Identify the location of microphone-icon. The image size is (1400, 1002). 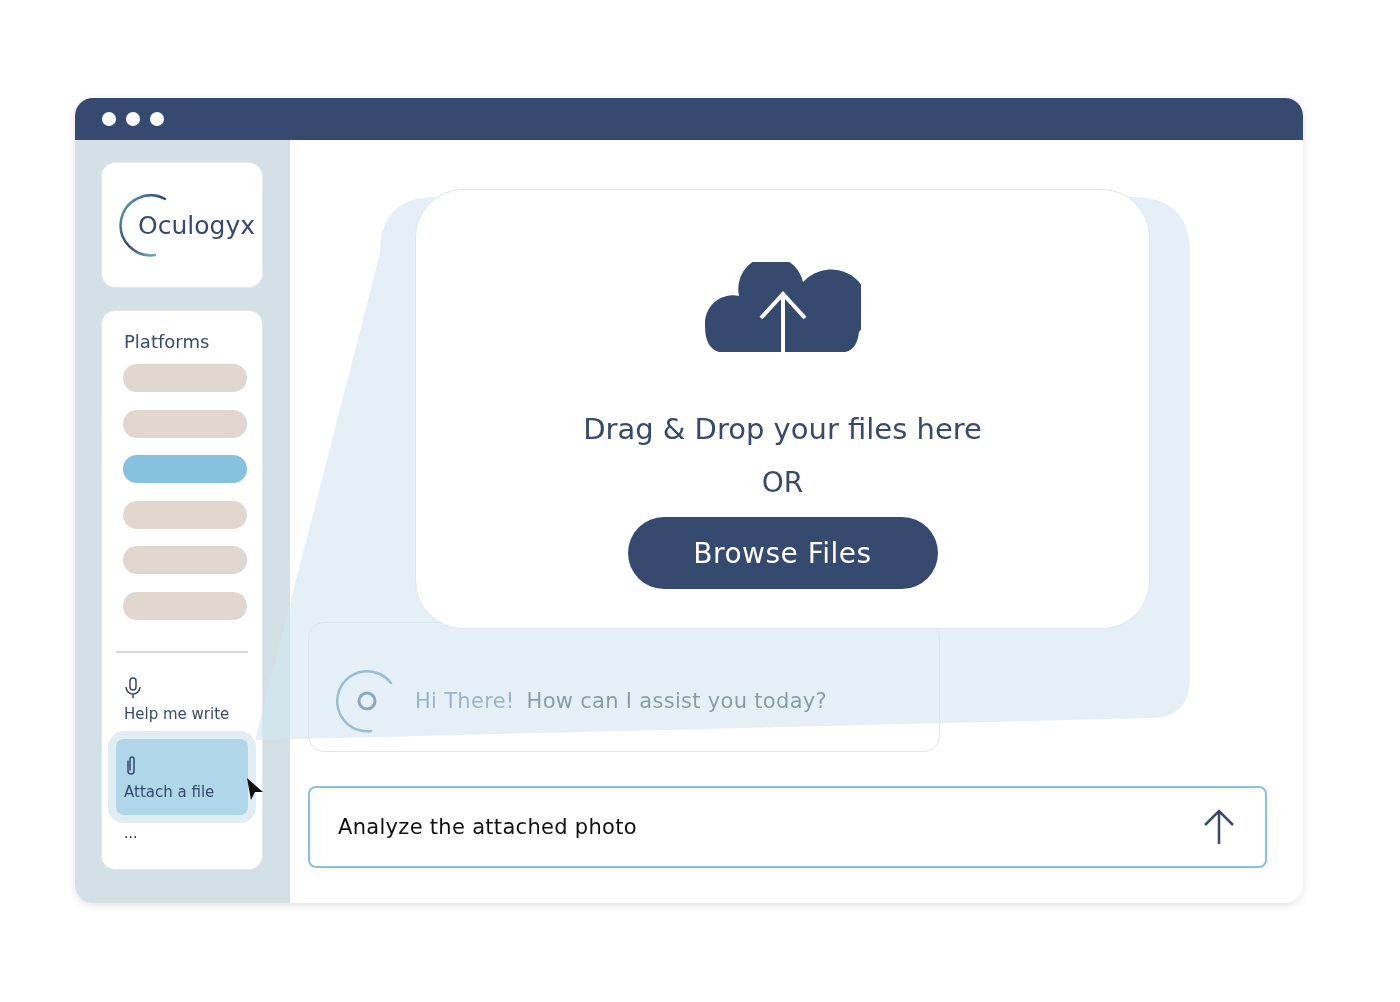
(133, 688).